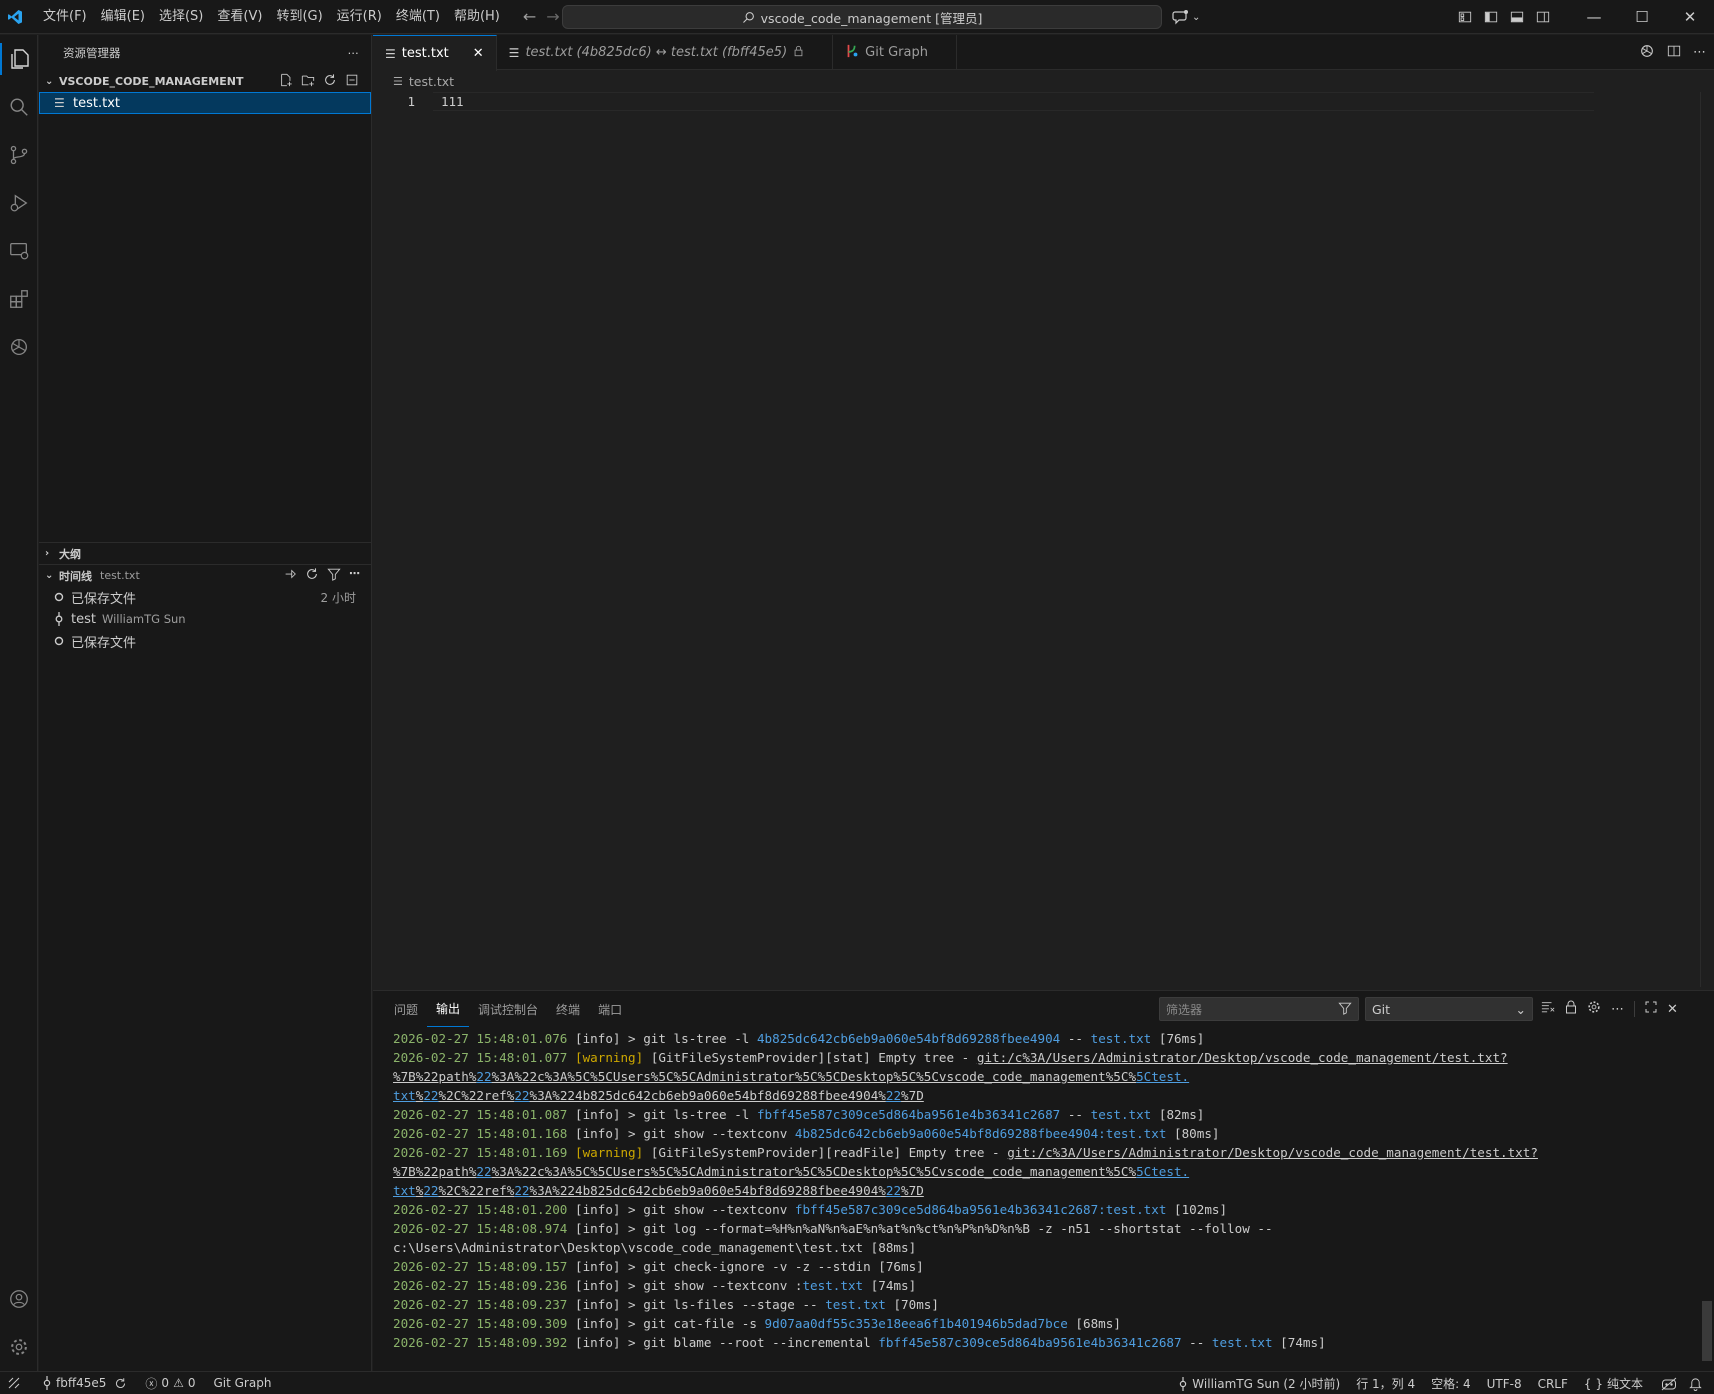  What do you see at coordinates (123, 17) in the screenshot?
I see `menu-edit: 编辑(E)` at bounding box center [123, 17].